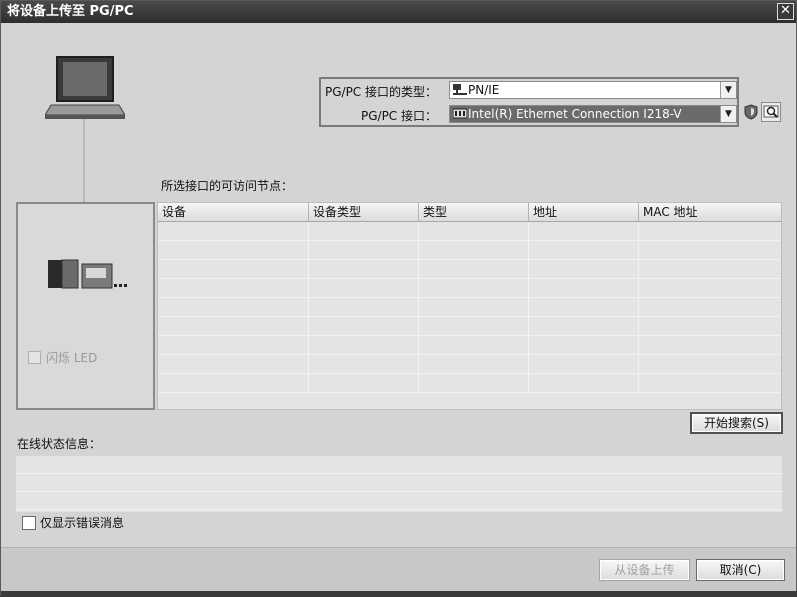 This screenshot has width=797, height=597. Describe the element at coordinates (460, 116) in the screenshot. I see `network-card-icon` at that location.